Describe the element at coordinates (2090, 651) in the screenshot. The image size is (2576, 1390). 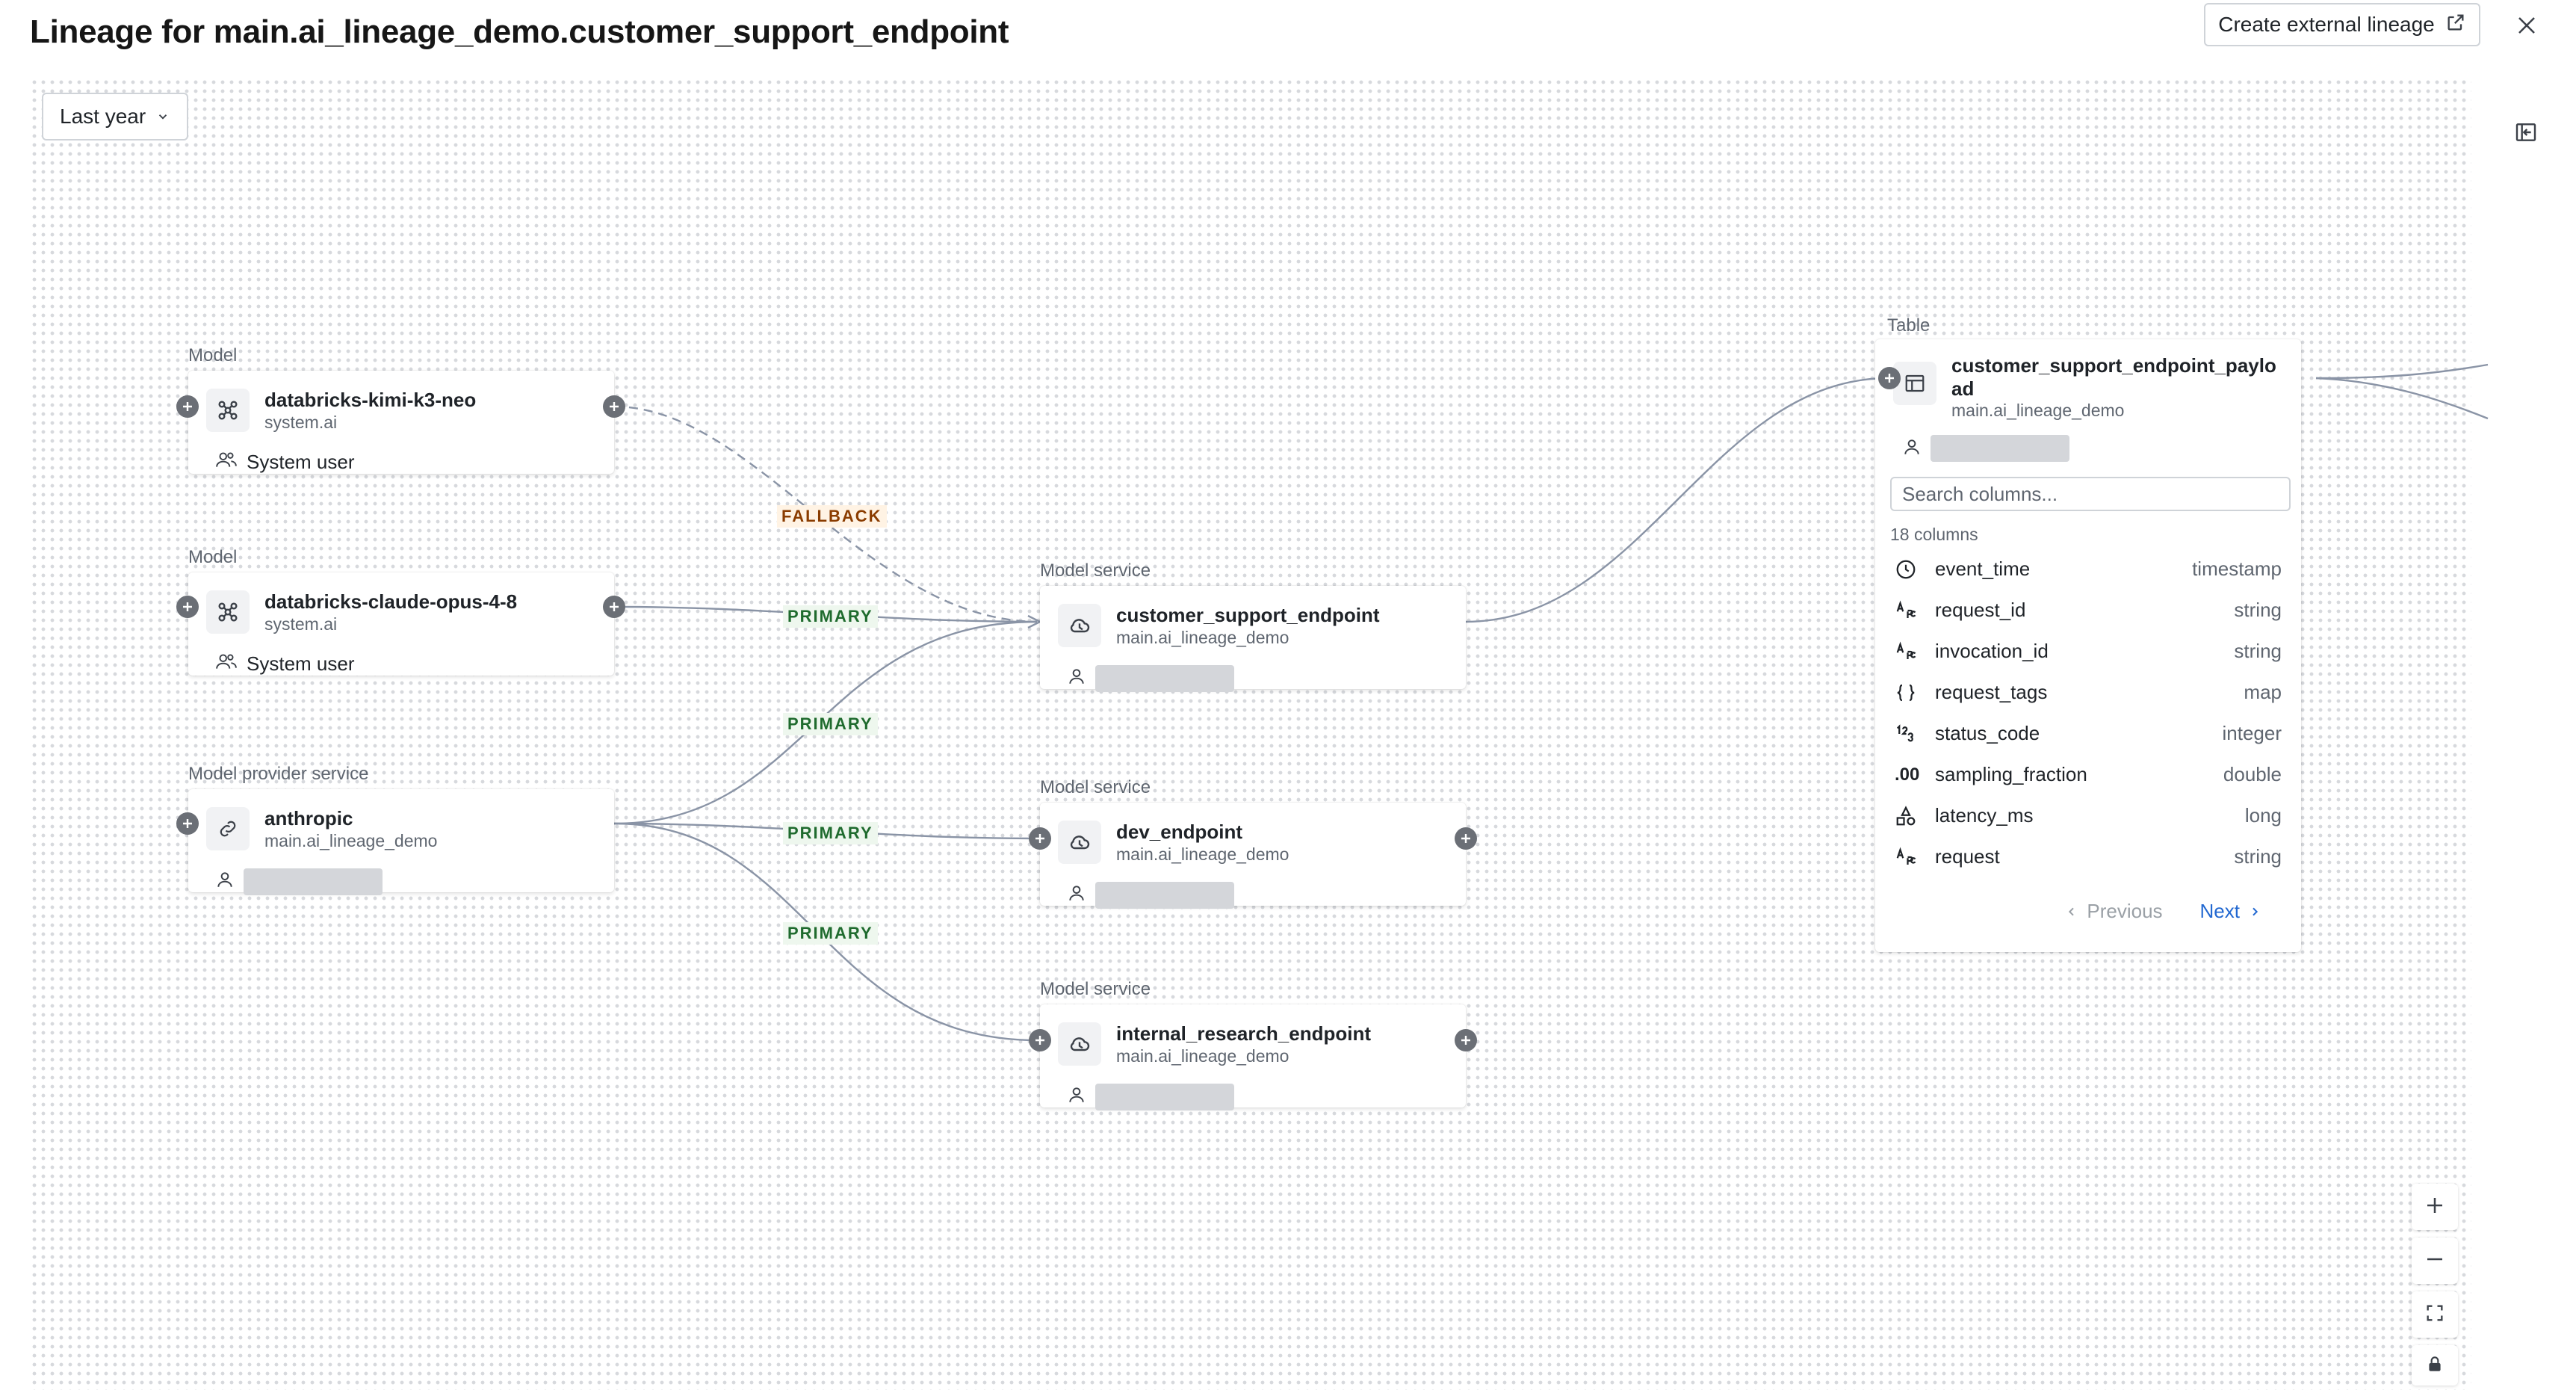
I see `column-row: invocation_id string` at that location.